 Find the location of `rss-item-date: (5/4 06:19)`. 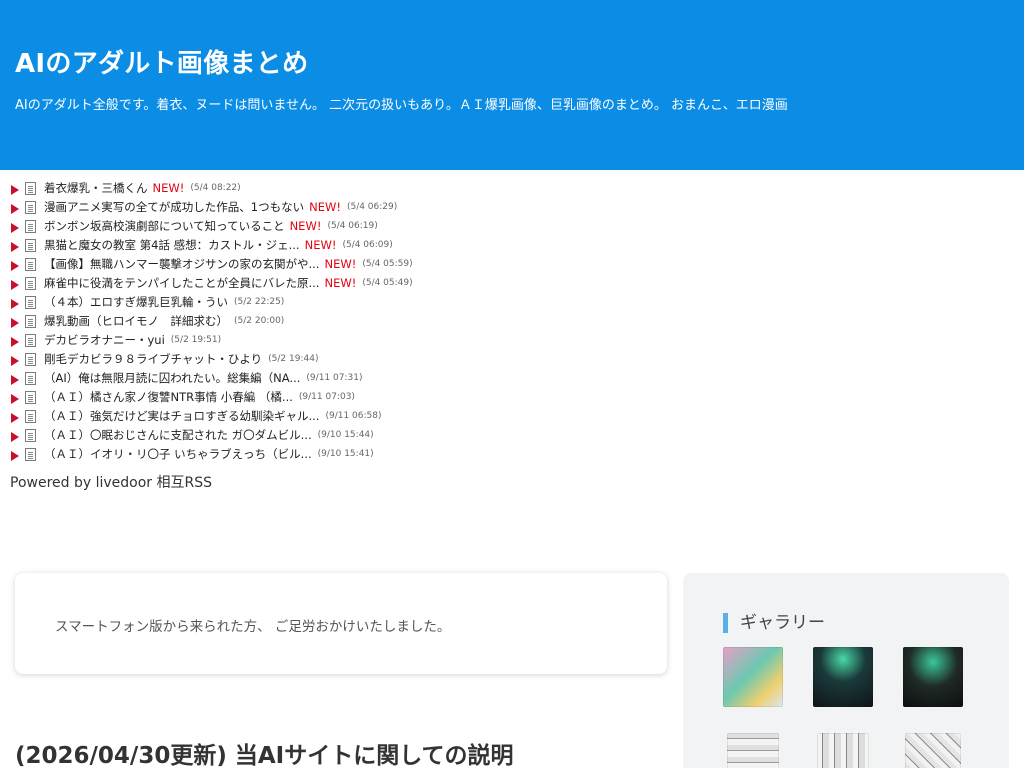

rss-item-date: (5/4 06:19) is located at coordinates (352, 225).